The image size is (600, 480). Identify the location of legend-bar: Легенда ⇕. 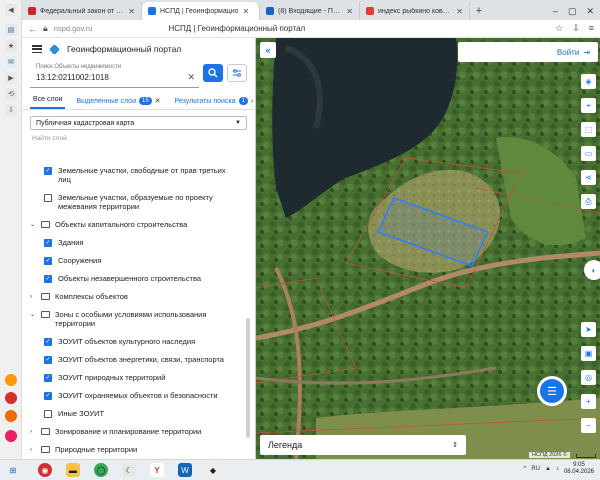
(363, 445).